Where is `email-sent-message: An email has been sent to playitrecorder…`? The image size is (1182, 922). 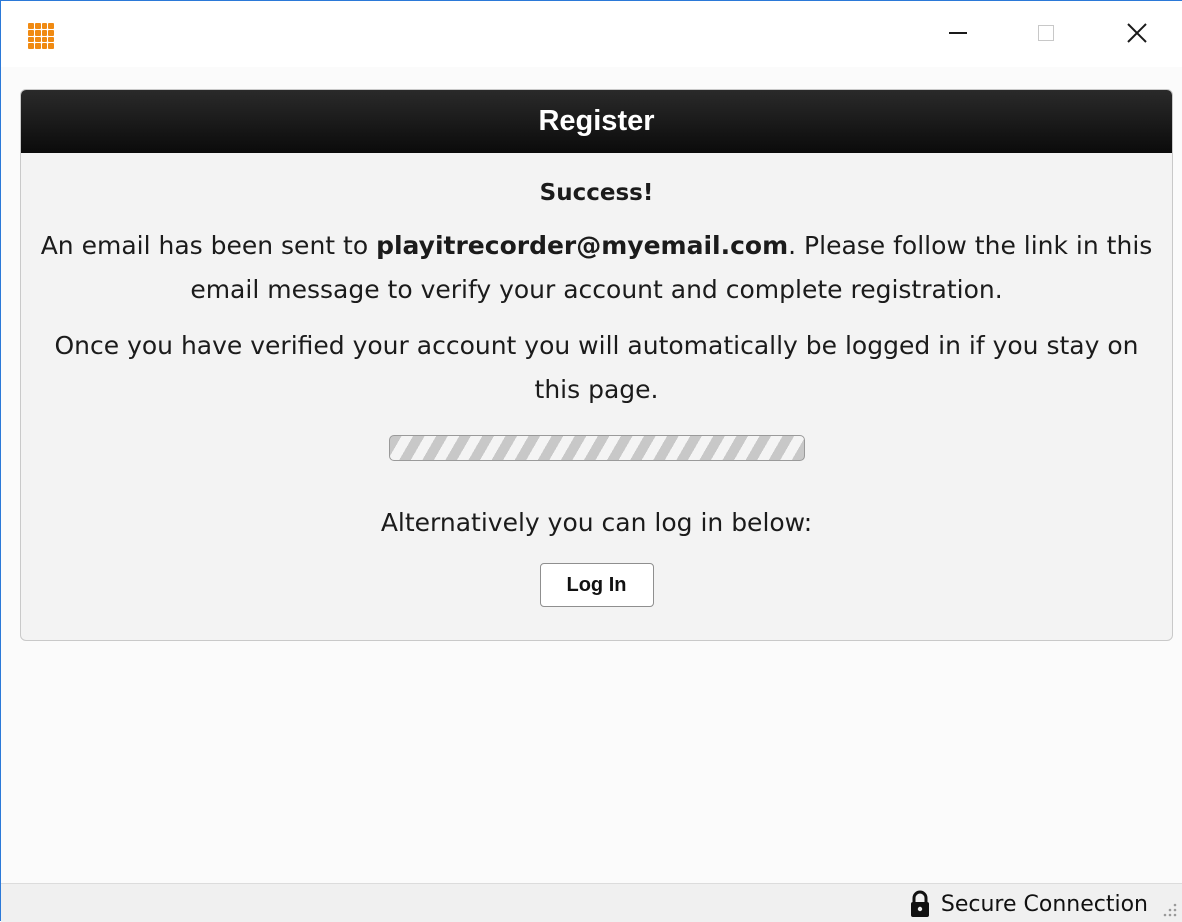 email-sent-message: An email has been sent to playitrecorder… is located at coordinates (596, 268).